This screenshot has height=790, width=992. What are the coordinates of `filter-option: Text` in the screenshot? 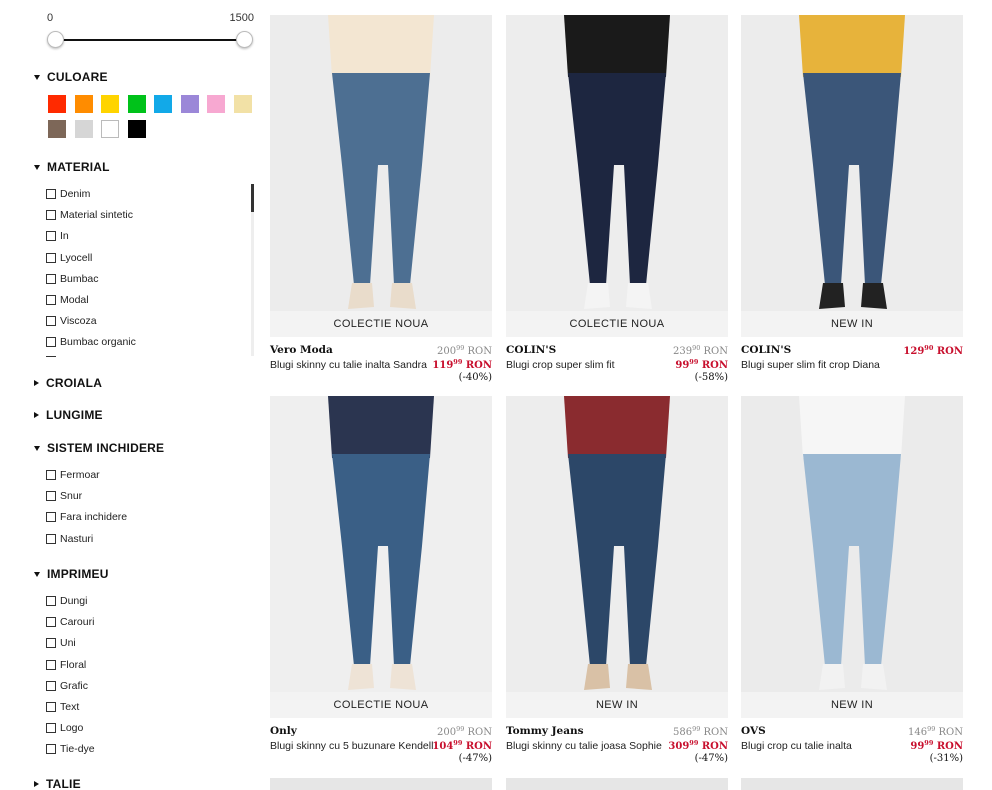 It's located at (62, 707).